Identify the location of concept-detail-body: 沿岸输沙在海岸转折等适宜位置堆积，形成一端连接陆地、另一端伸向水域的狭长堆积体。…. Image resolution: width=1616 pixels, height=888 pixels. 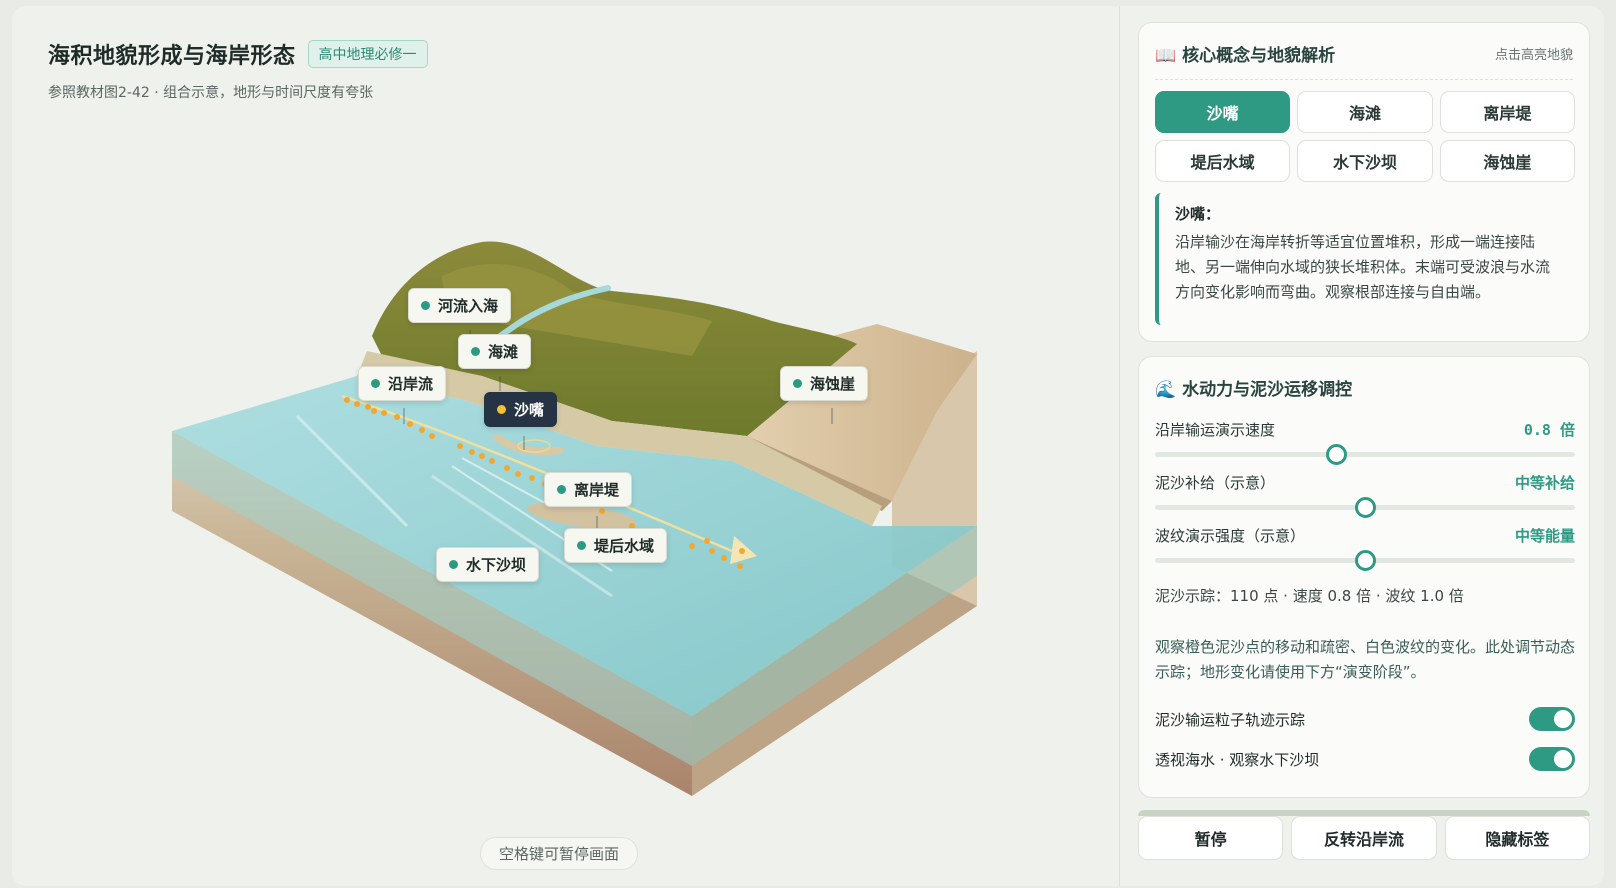
(1363, 267).